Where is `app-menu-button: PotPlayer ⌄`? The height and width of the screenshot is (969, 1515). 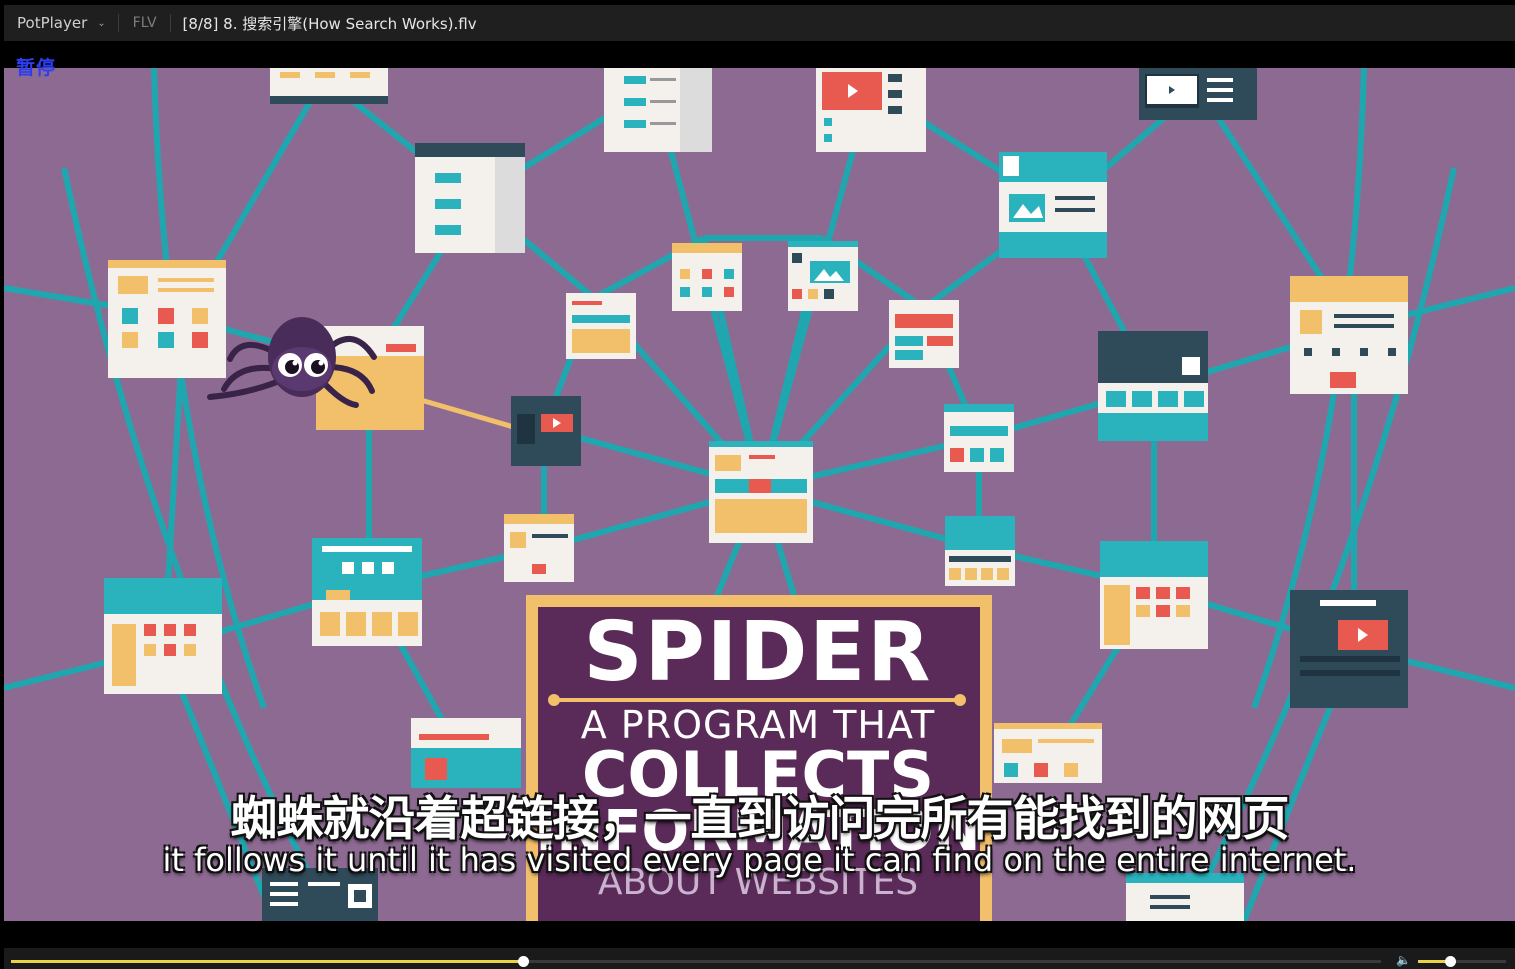
app-menu-button: PotPlayer ⌄ is located at coordinates (61, 23).